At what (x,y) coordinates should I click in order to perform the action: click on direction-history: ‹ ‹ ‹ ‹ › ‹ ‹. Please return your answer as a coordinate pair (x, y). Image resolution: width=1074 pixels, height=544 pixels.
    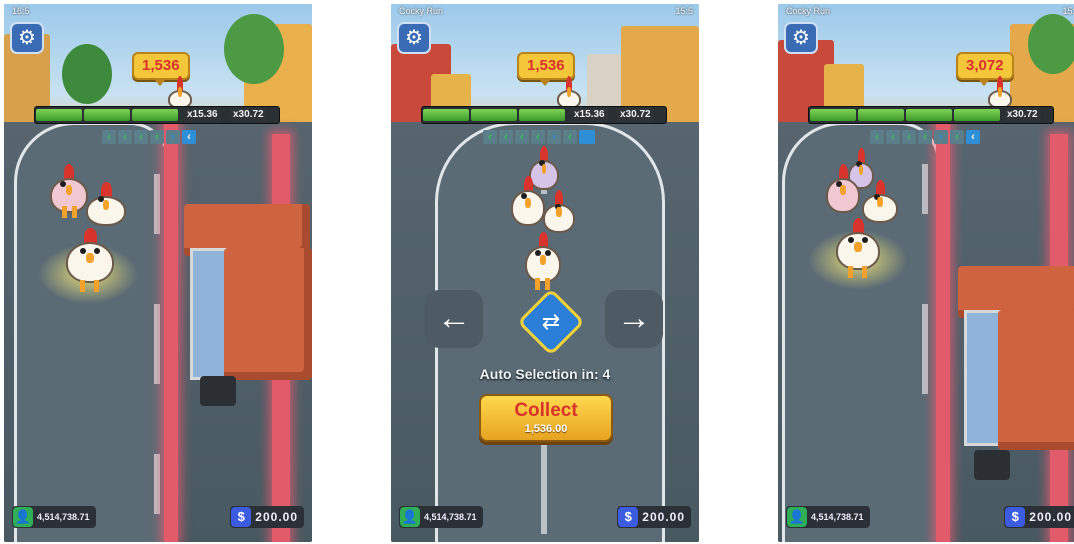
    Looking at the image, I should click on (925, 138).